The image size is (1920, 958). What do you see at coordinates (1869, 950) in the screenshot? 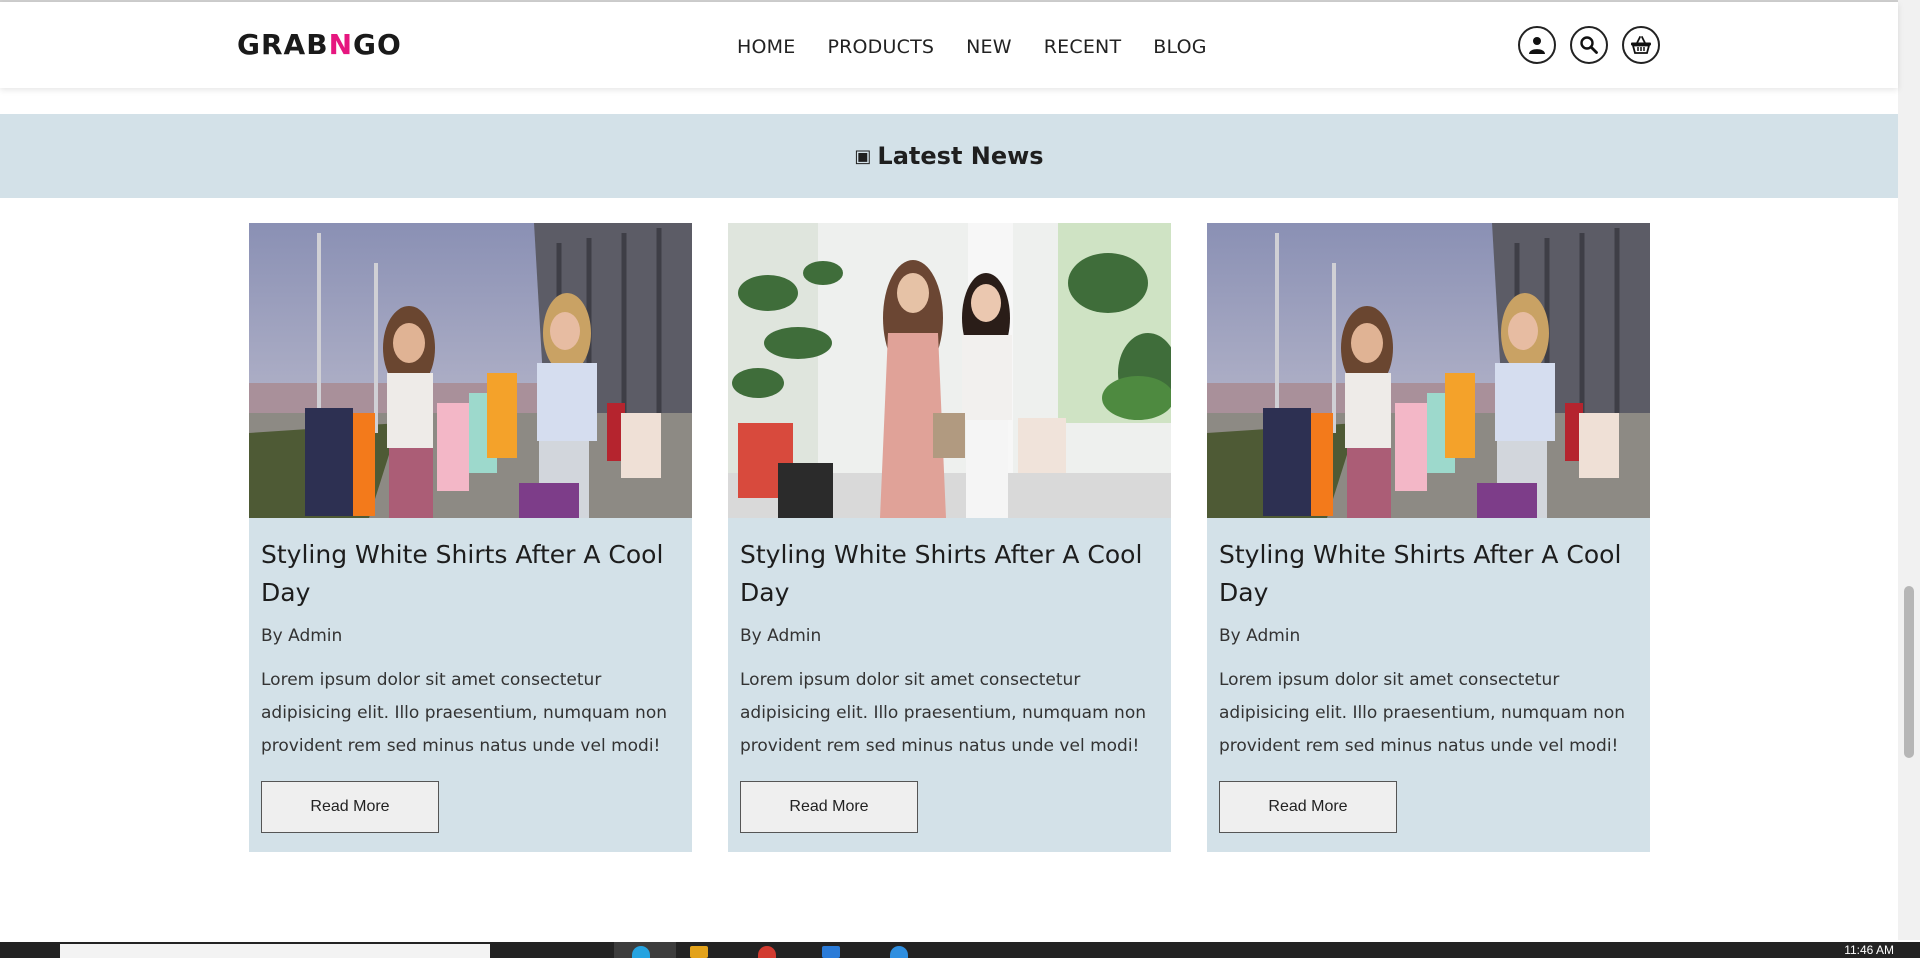
I see `taskbar-clock: 11:46 AM` at bounding box center [1869, 950].